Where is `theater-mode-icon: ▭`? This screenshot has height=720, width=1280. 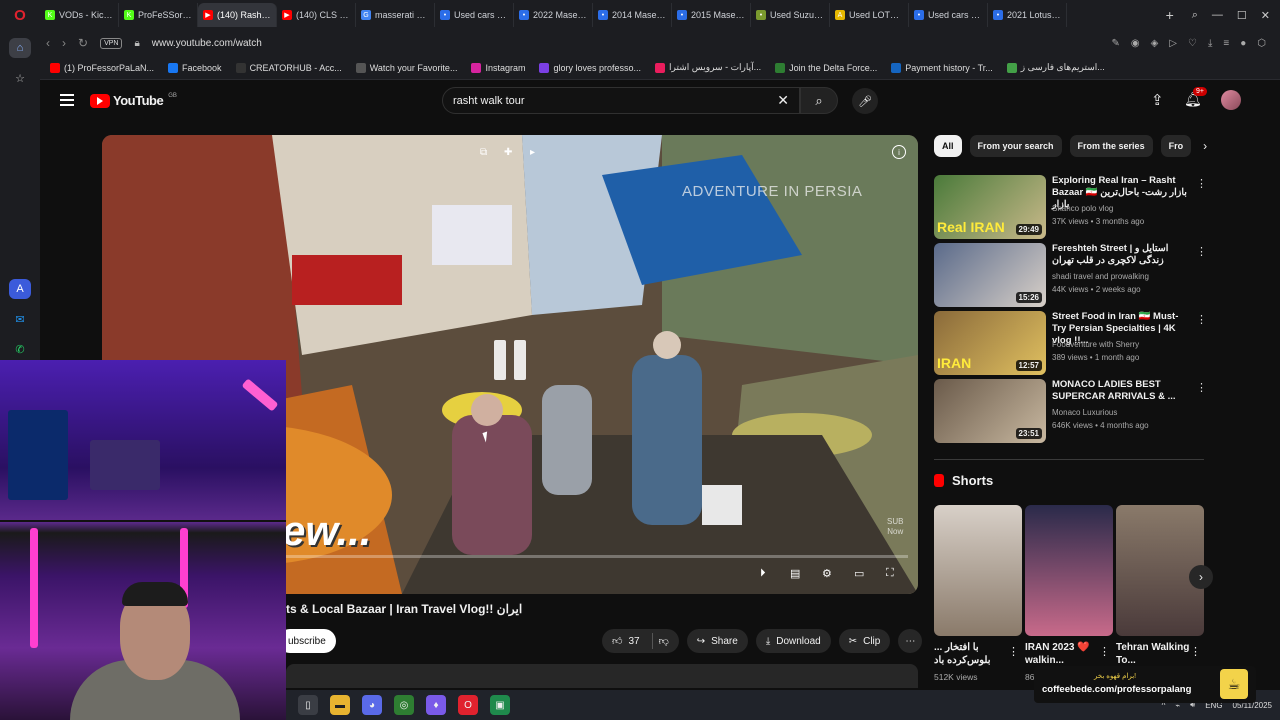
theater-mode-icon: ▭ is located at coordinates (859, 573).